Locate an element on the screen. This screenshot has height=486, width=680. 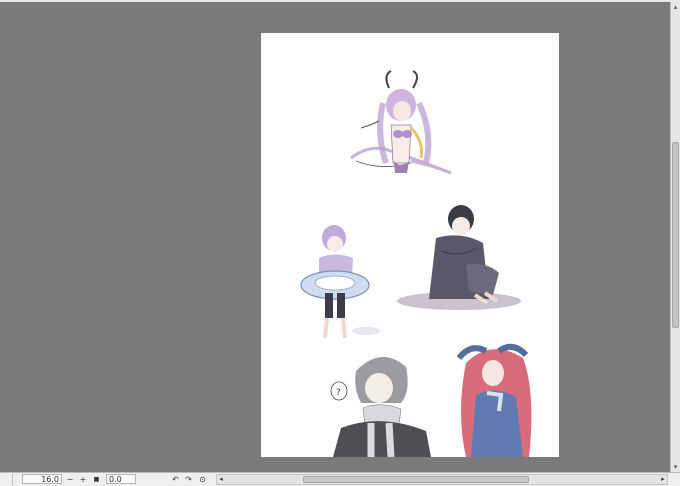
rotate-right-icon: ↷ is located at coordinates (188, 479).